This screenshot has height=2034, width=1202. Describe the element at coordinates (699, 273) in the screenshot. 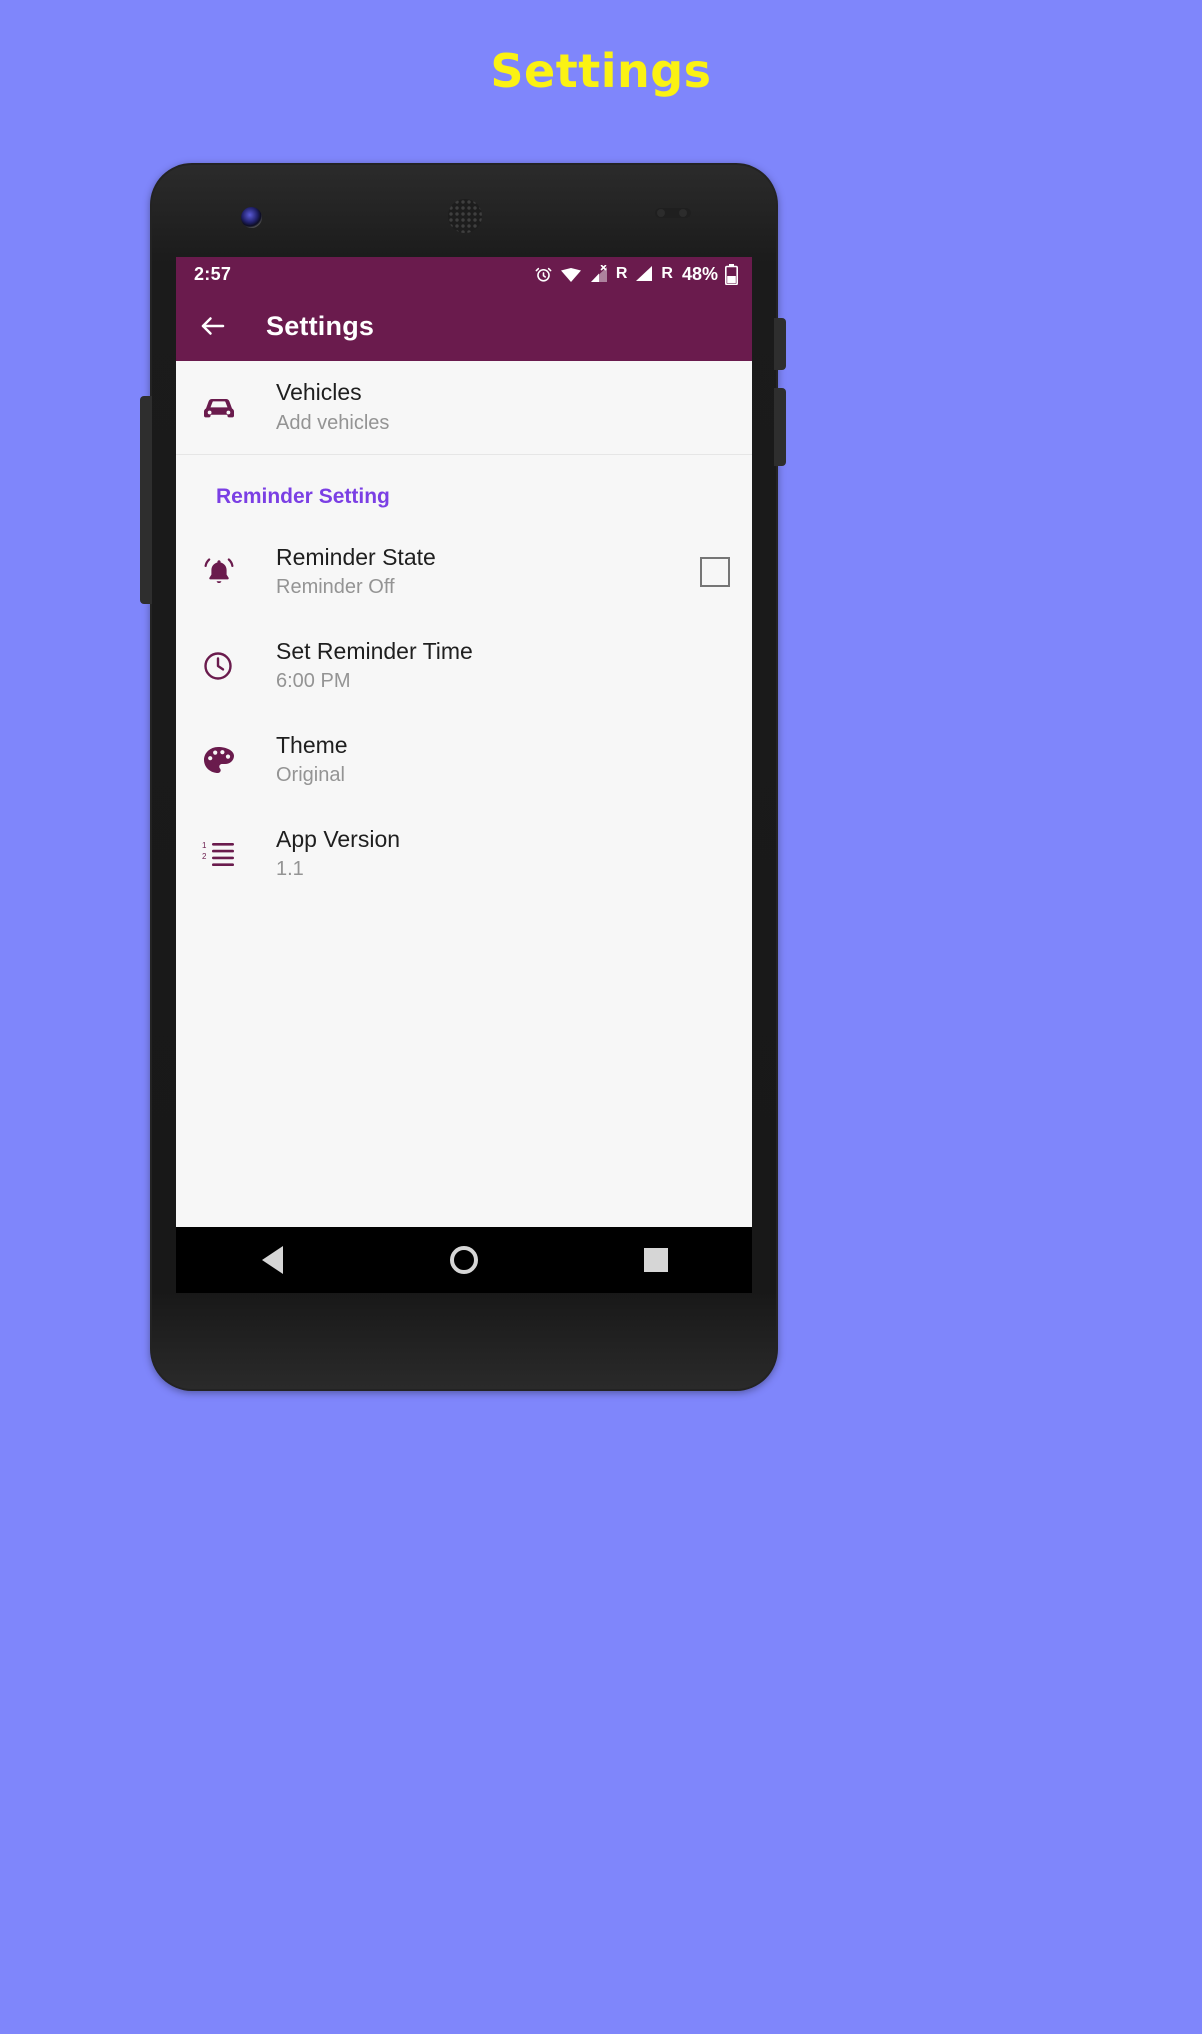

I see `battery-percent-label: 48%` at that location.